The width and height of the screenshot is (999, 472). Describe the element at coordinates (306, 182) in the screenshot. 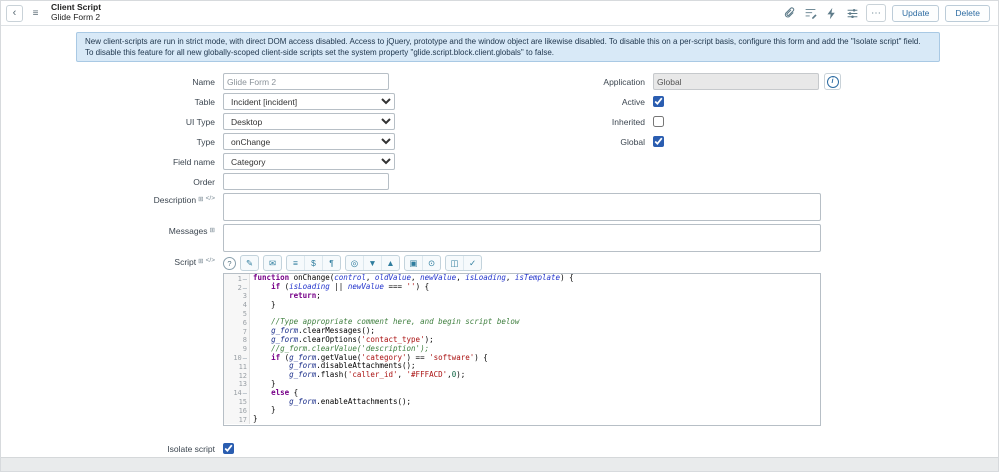

I see `order-input` at that location.